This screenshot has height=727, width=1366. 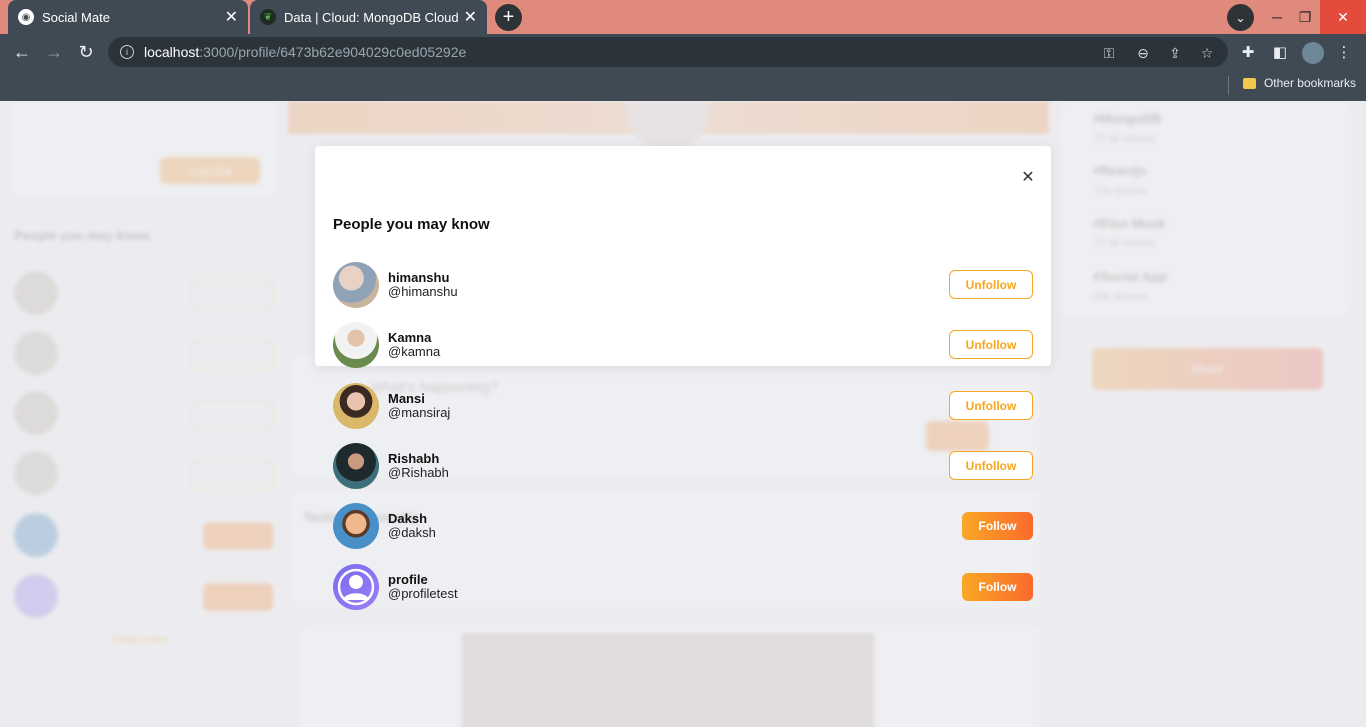 What do you see at coordinates (683, 285) in the screenshot?
I see `list-item: himanshu @himanshu Unfollow` at bounding box center [683, 285].